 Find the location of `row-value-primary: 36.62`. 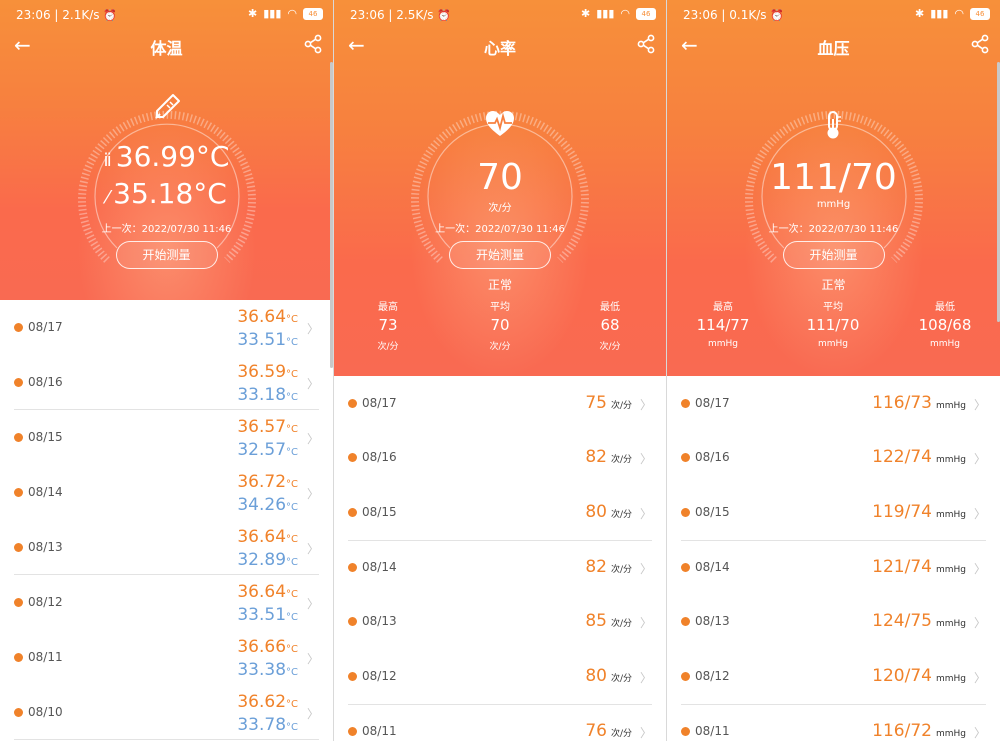

row-value-primary: 36.62 is located at coordinates (262, 702).